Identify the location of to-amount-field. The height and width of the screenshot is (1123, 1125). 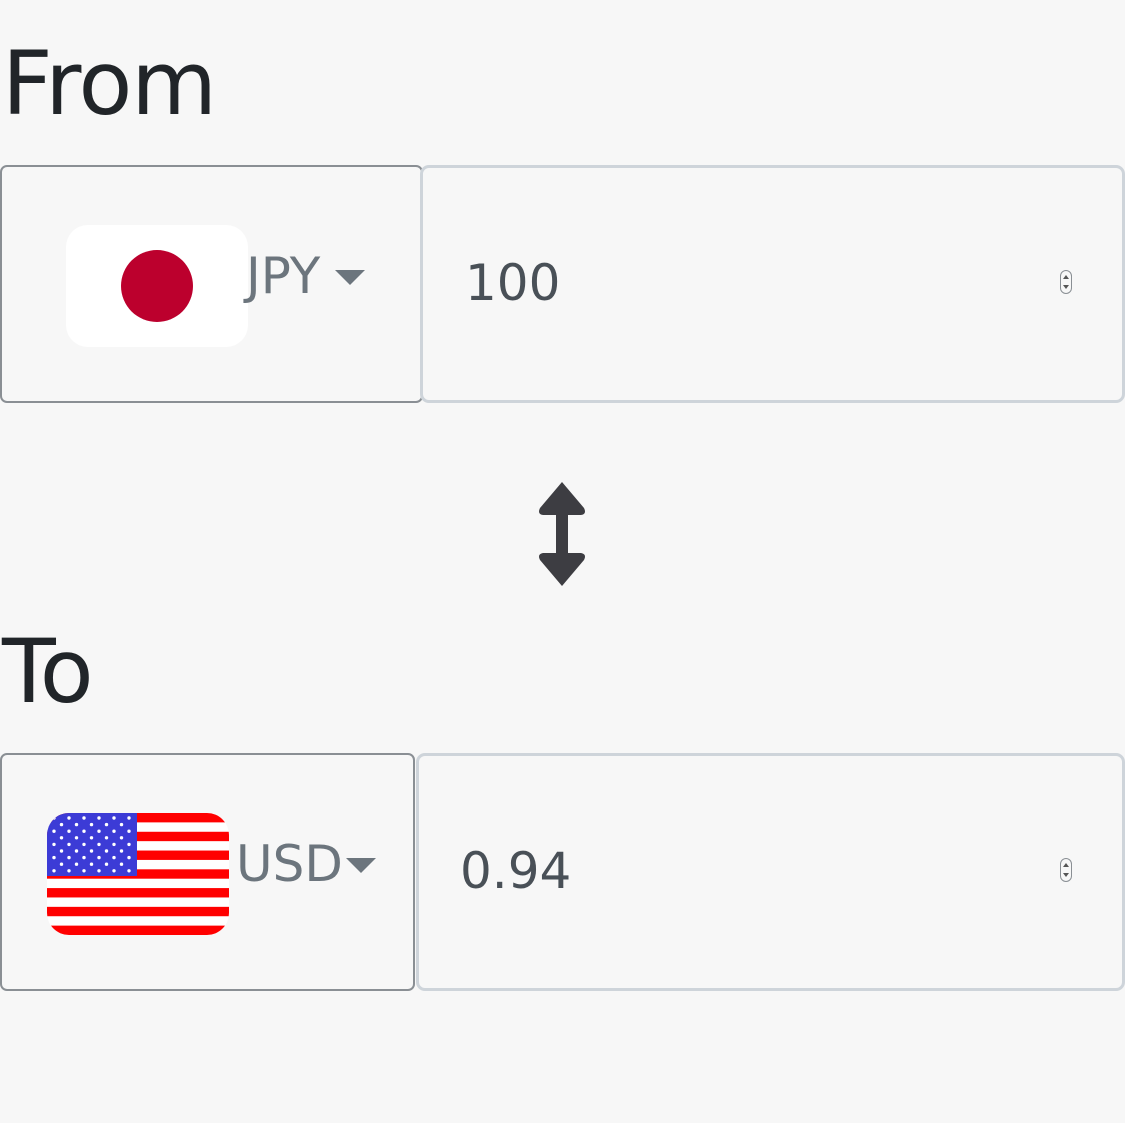
(770, 872).